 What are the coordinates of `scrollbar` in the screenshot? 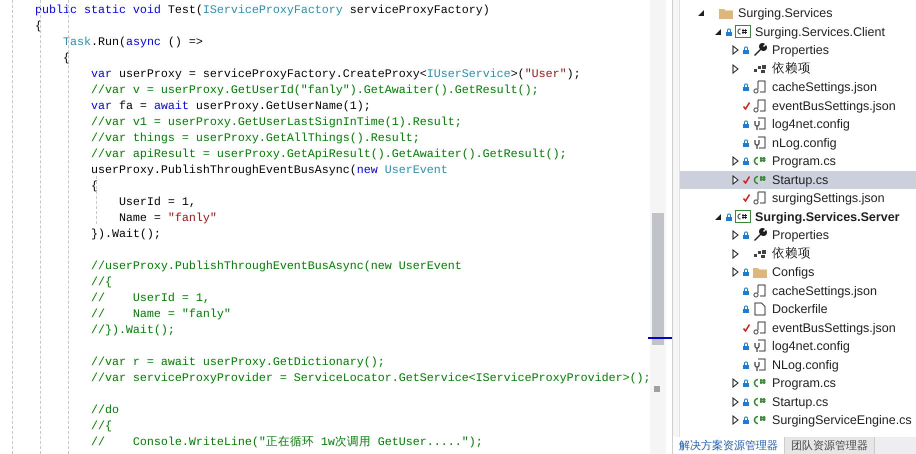 It's located at (658, 227).